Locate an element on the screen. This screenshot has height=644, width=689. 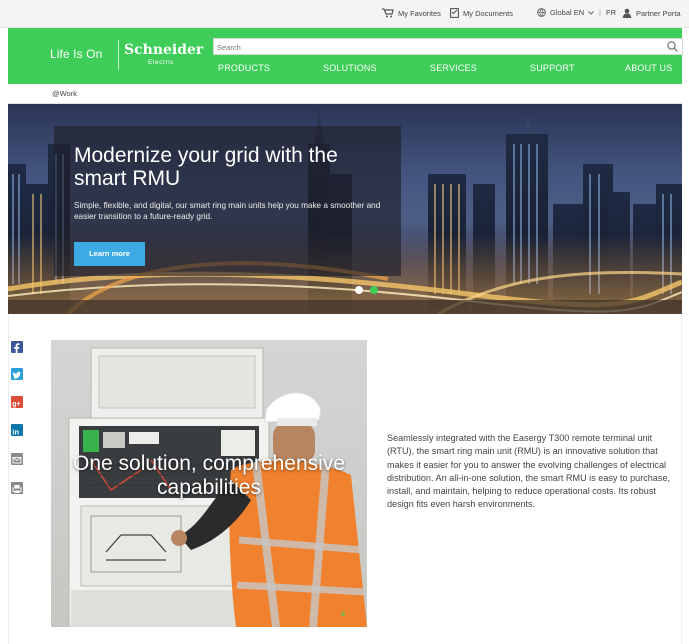
partner-portal-link: Partner Porta is located at coordinates (651, 13).